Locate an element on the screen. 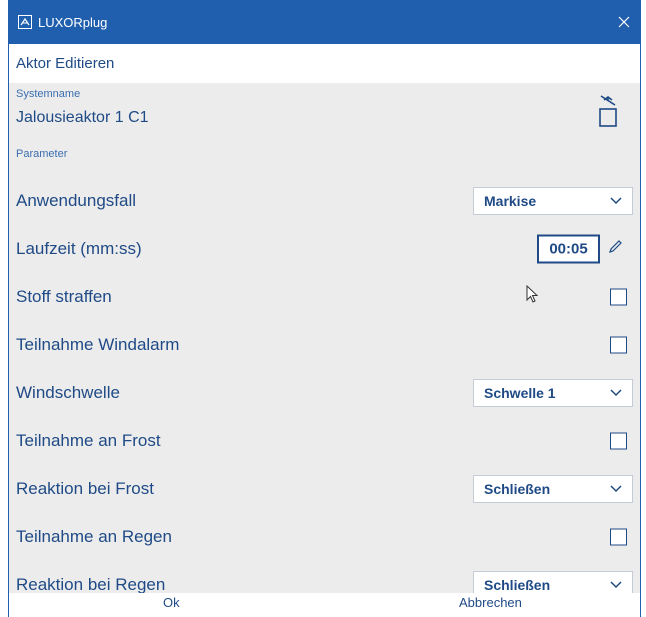 This screenshot has height=617, width=646. title-bar: LUXORplug is located at coordinates (324, 22).